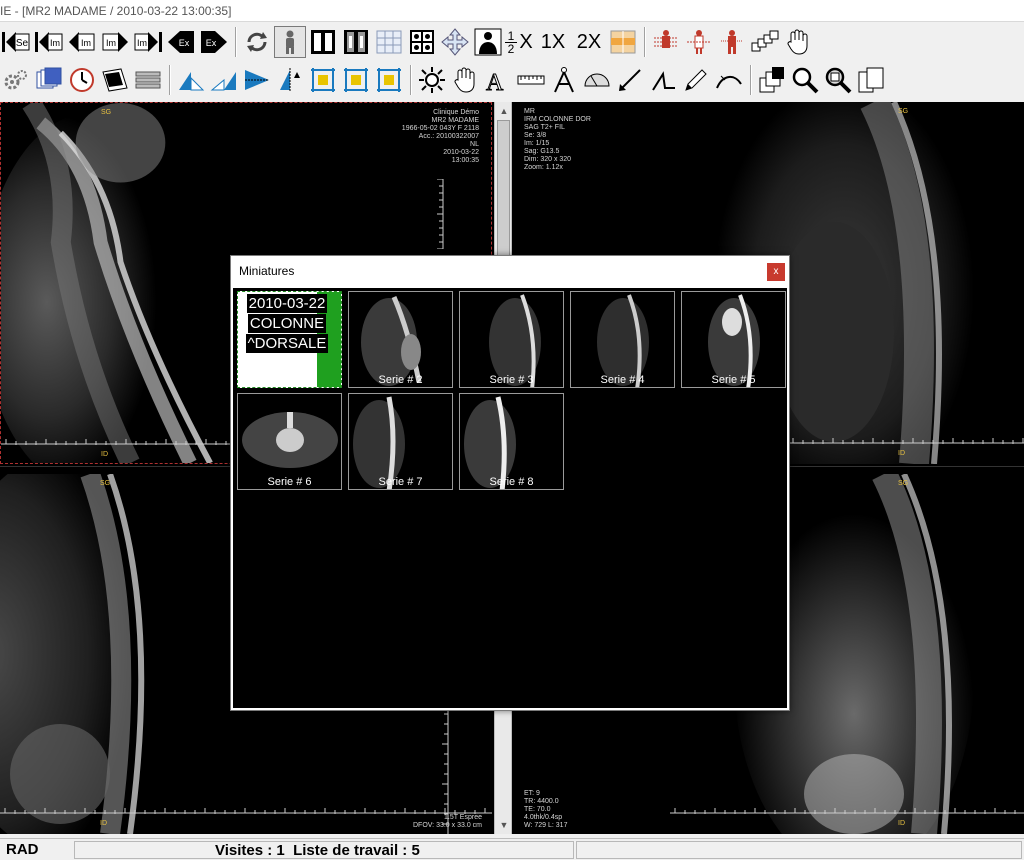 The width and height of the screenshot is (1024, 860). I want to click on layout-stack-button, so click(356, 42).